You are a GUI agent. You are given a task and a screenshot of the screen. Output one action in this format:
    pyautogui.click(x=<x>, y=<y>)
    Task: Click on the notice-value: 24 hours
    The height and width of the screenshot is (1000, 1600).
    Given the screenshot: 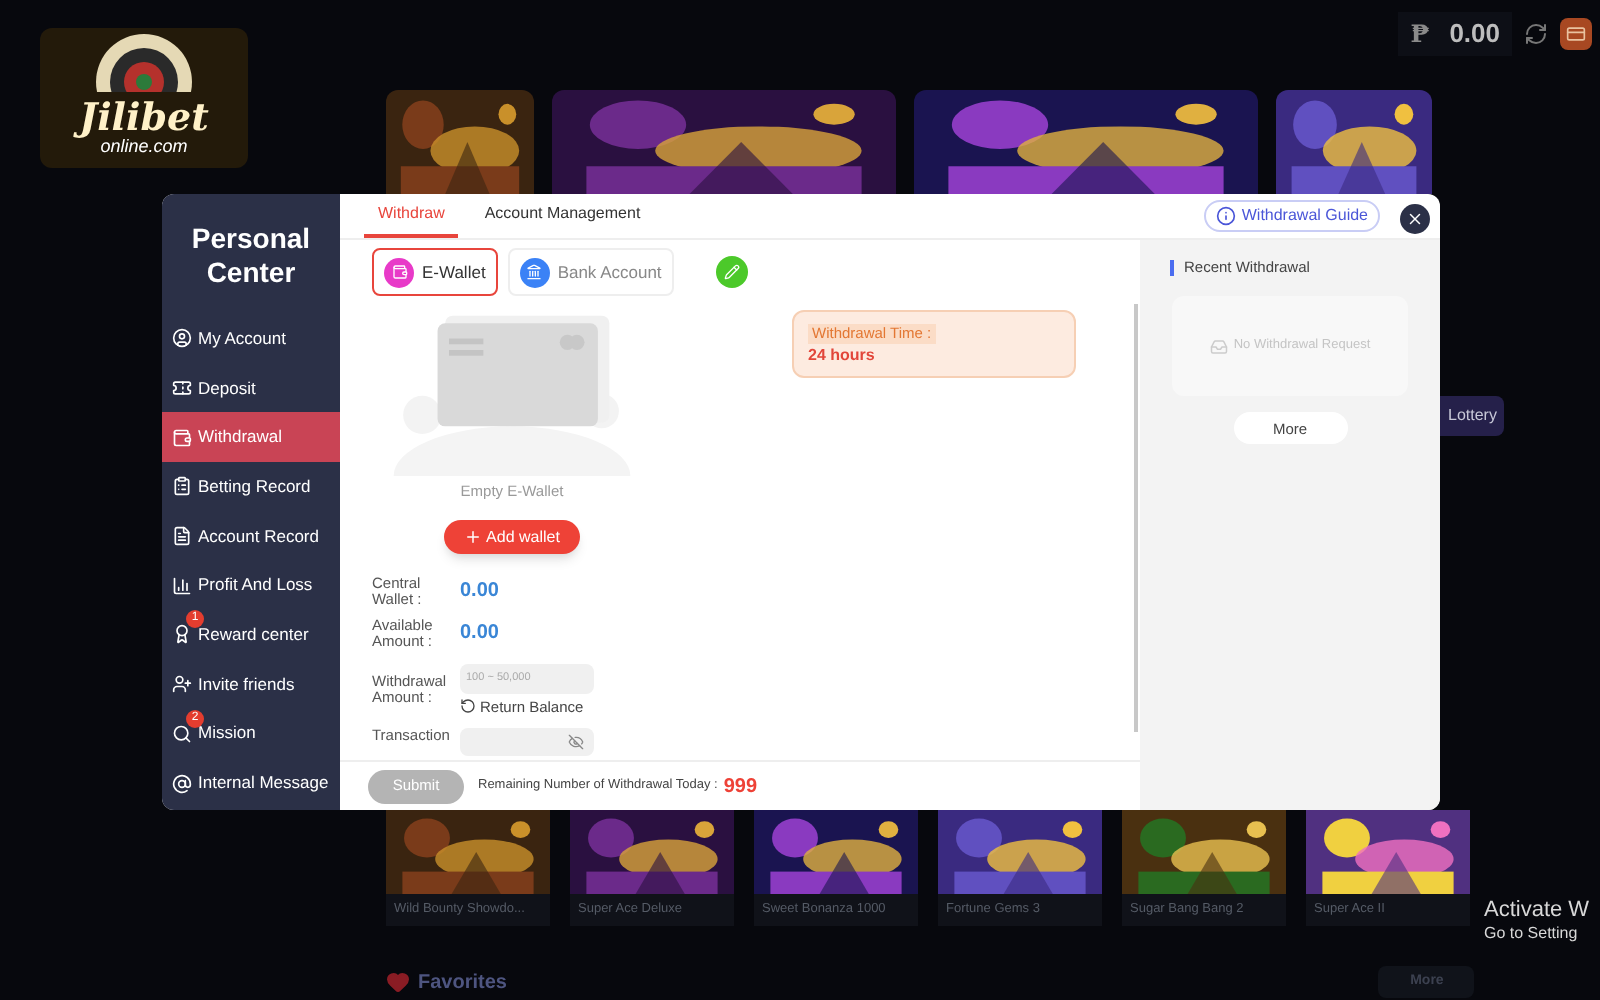 What is the action you would take?
    pyautogui.click(x=841, y=355)
    